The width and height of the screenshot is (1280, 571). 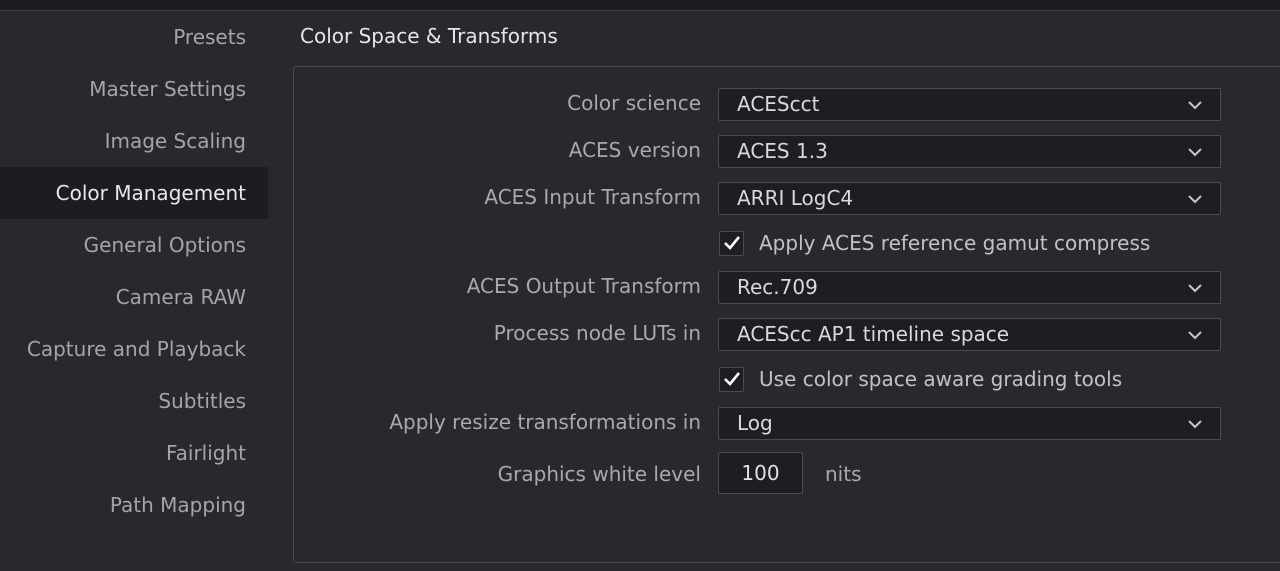 I want to click on color-aware-checkbox, so click(x=731, y=379).